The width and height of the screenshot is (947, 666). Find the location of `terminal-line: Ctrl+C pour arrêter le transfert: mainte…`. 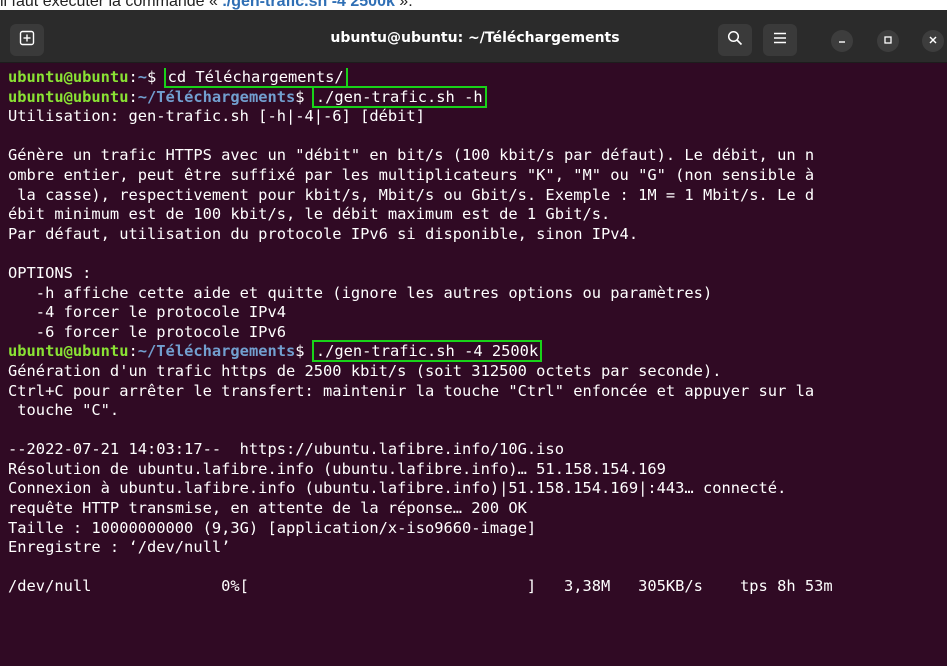

terminal-line: Ctrl+C pour arrêter le transfert: mainte… is located at coordinates (411, 390).